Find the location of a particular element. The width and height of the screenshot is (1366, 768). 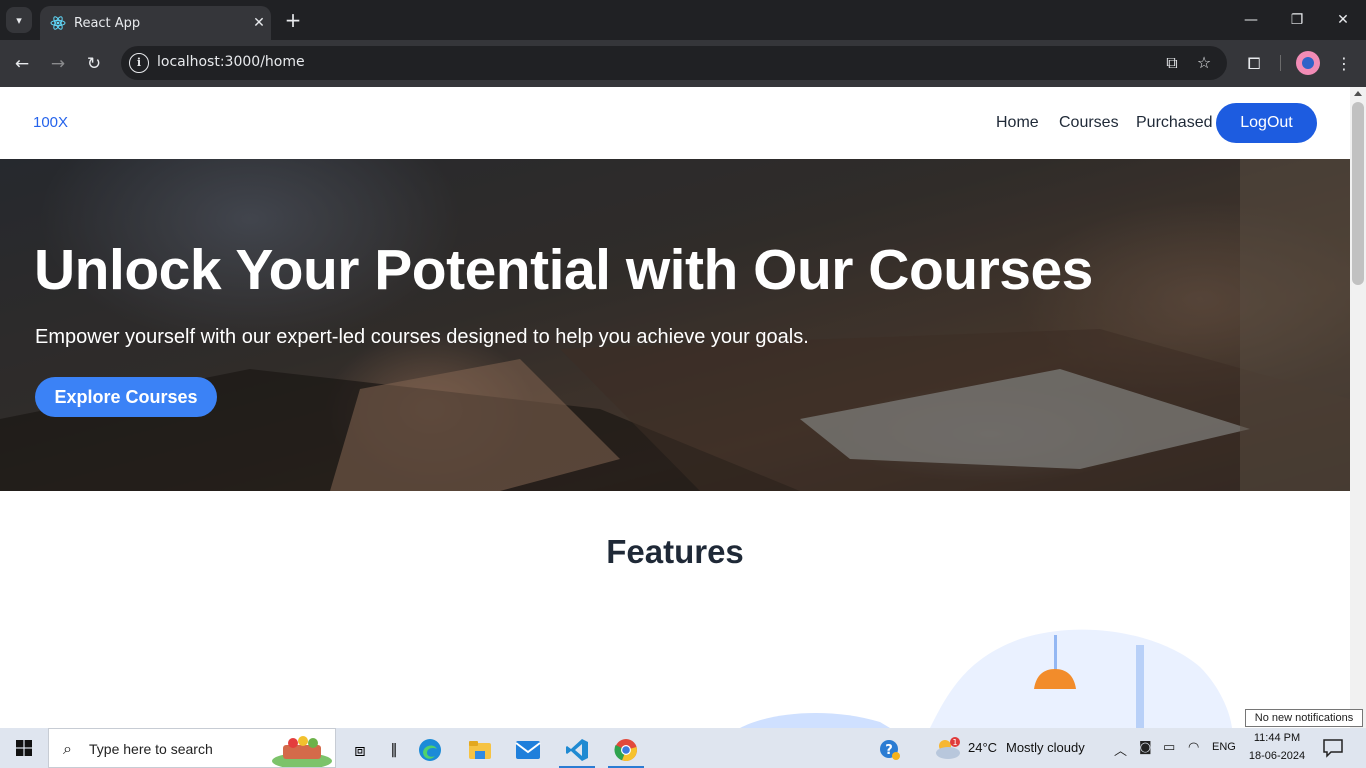

logout-button: LogOut is located at coordinates (1266, 123).